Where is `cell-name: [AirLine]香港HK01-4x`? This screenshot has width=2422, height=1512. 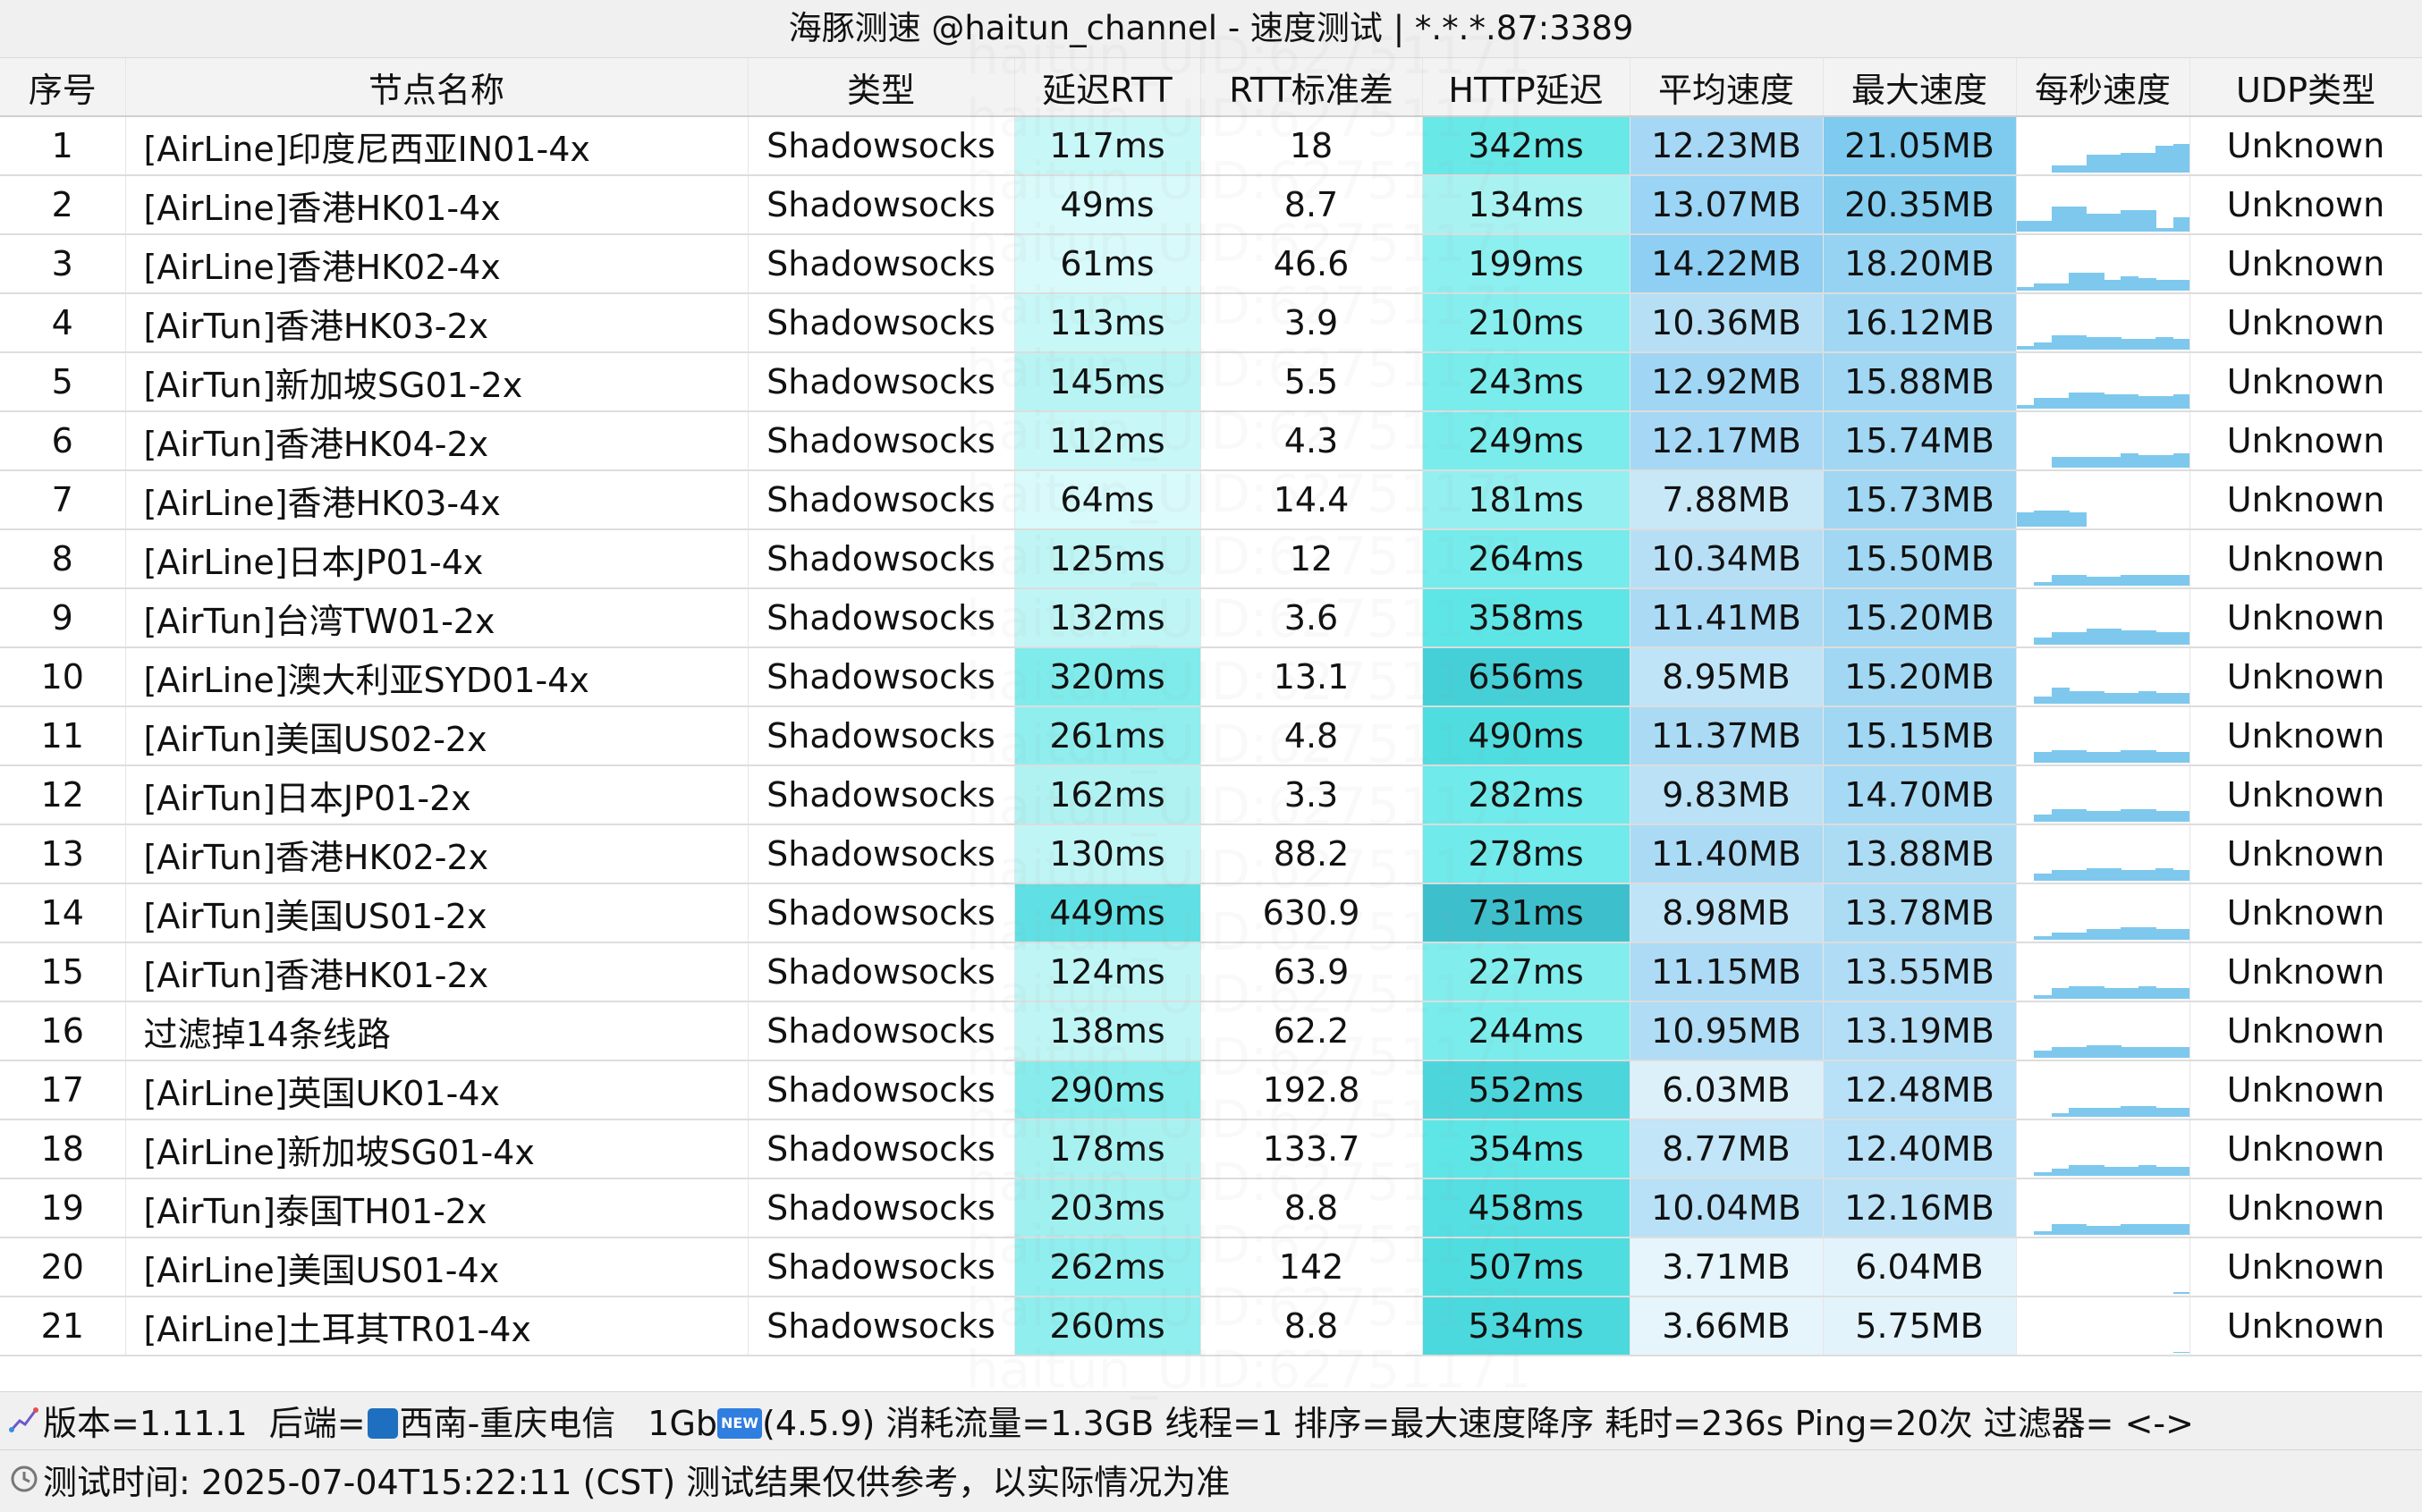 cell-name: [AirLine]香港HK01-4x is located at coordinates (437, 205).